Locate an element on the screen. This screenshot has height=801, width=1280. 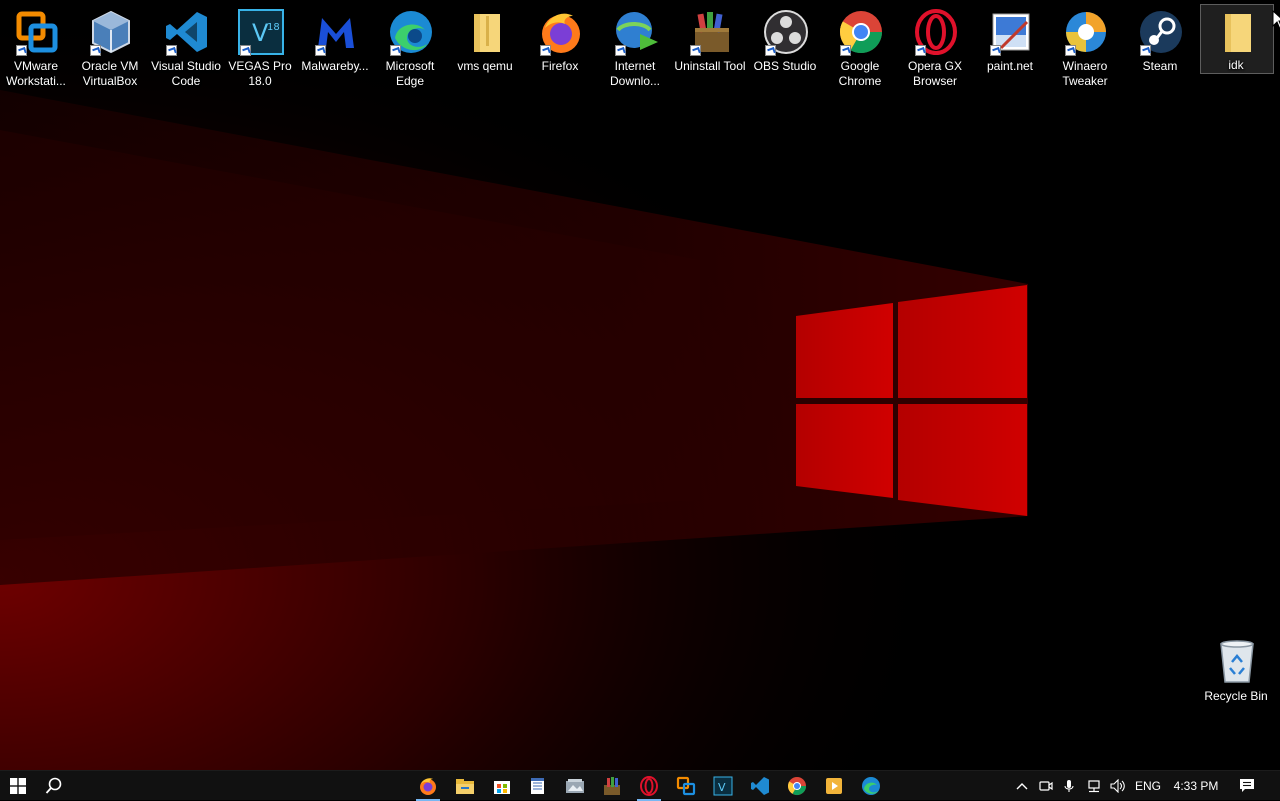
desktop-icon-obs: OBS Studio is located at coordinates (786, 48).